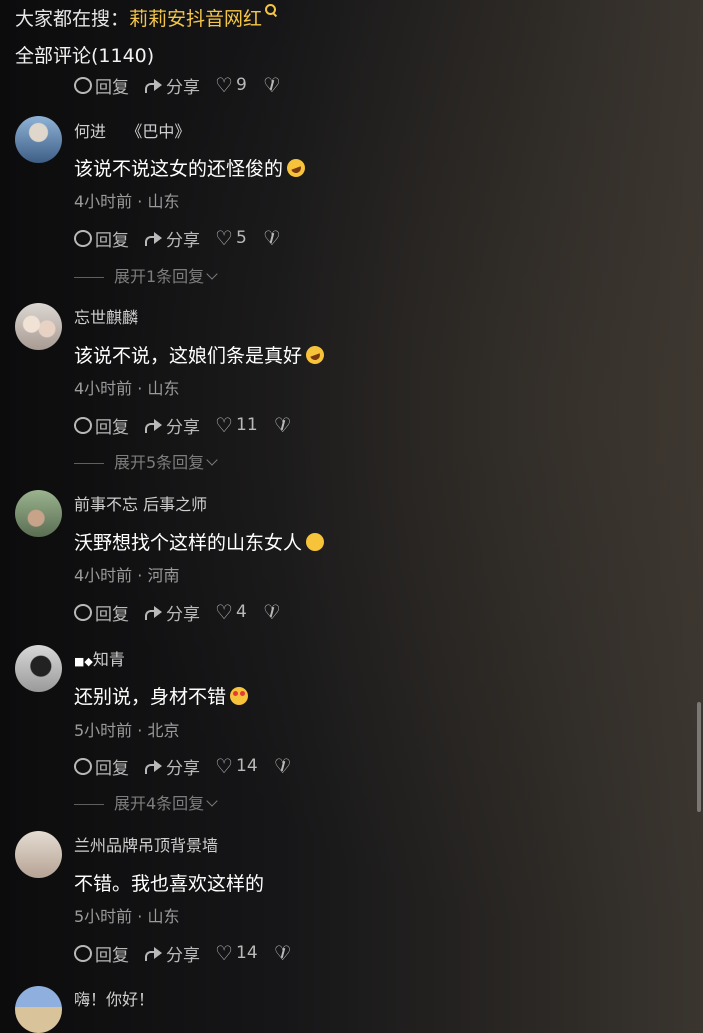  I want to click on expand-replies-button: 展开1条回复, so click(146, 277).